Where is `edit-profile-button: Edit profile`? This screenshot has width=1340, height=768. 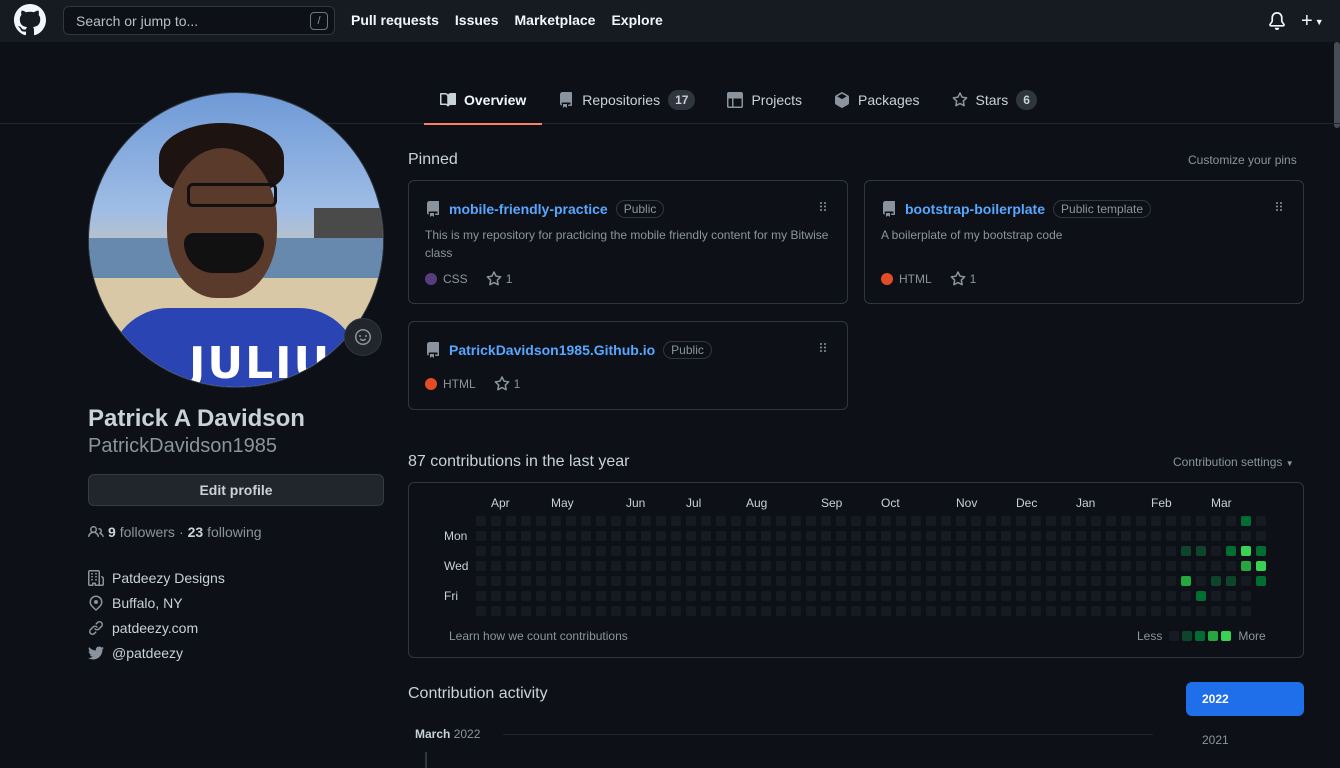
edit-profile-button: Edit profile is located at coordinates (236, 490).